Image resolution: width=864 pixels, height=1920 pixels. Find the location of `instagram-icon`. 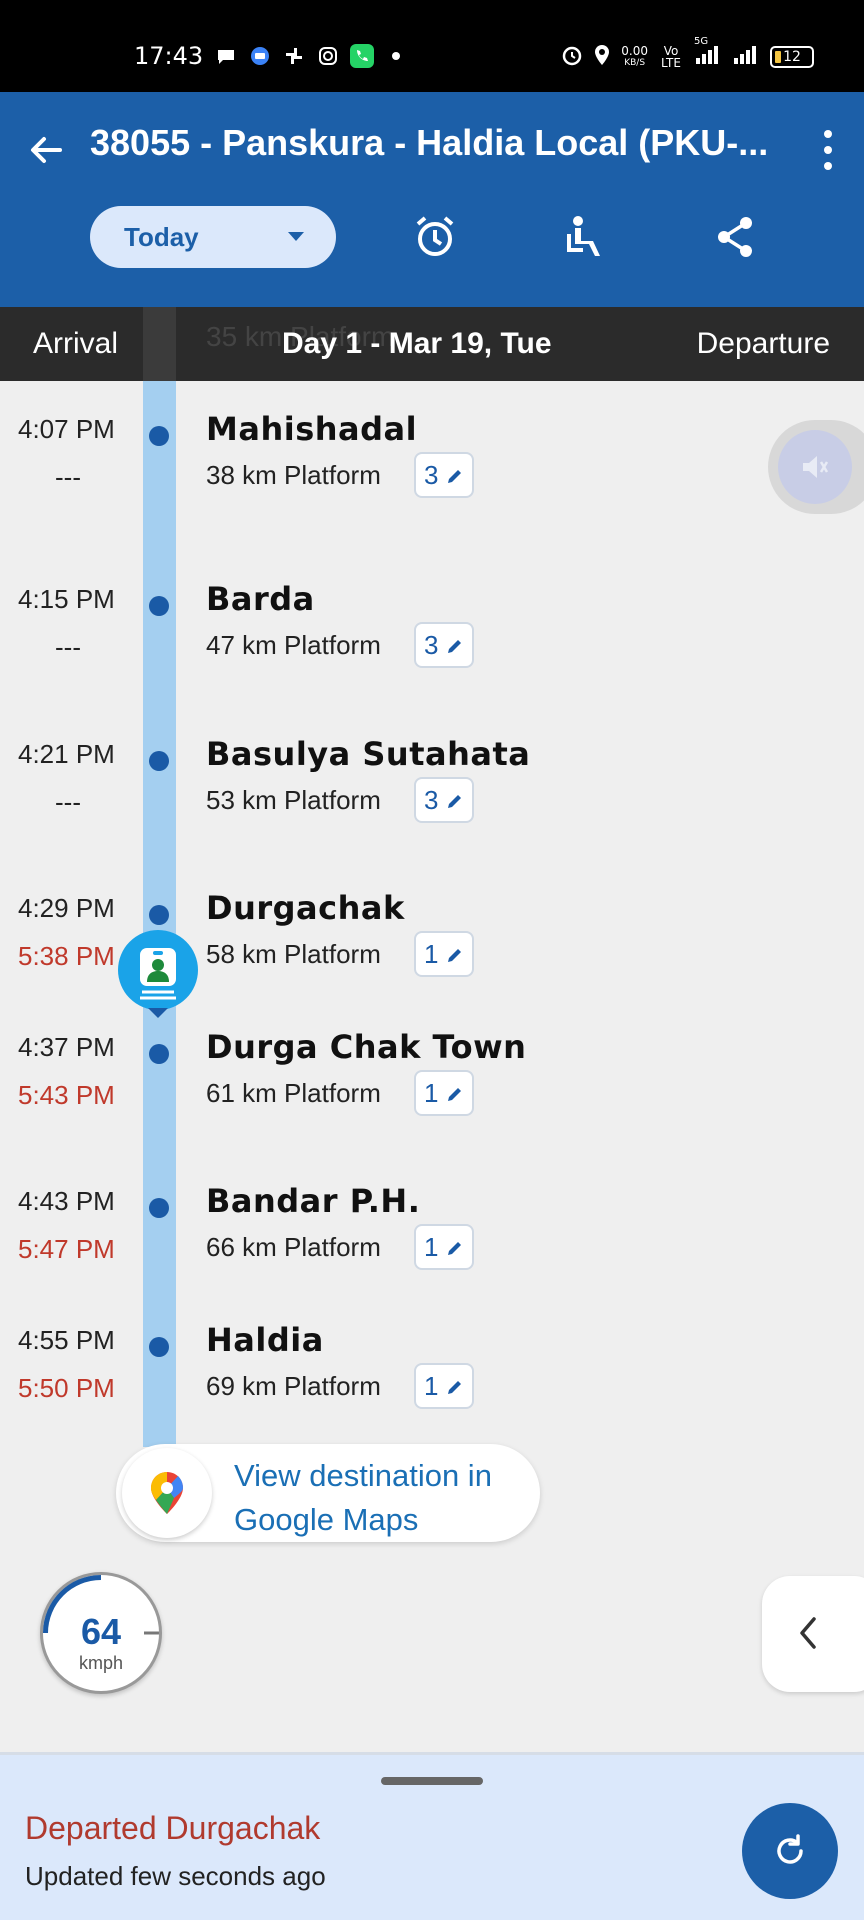

instagram-icon is located at coordinates (328, 56).